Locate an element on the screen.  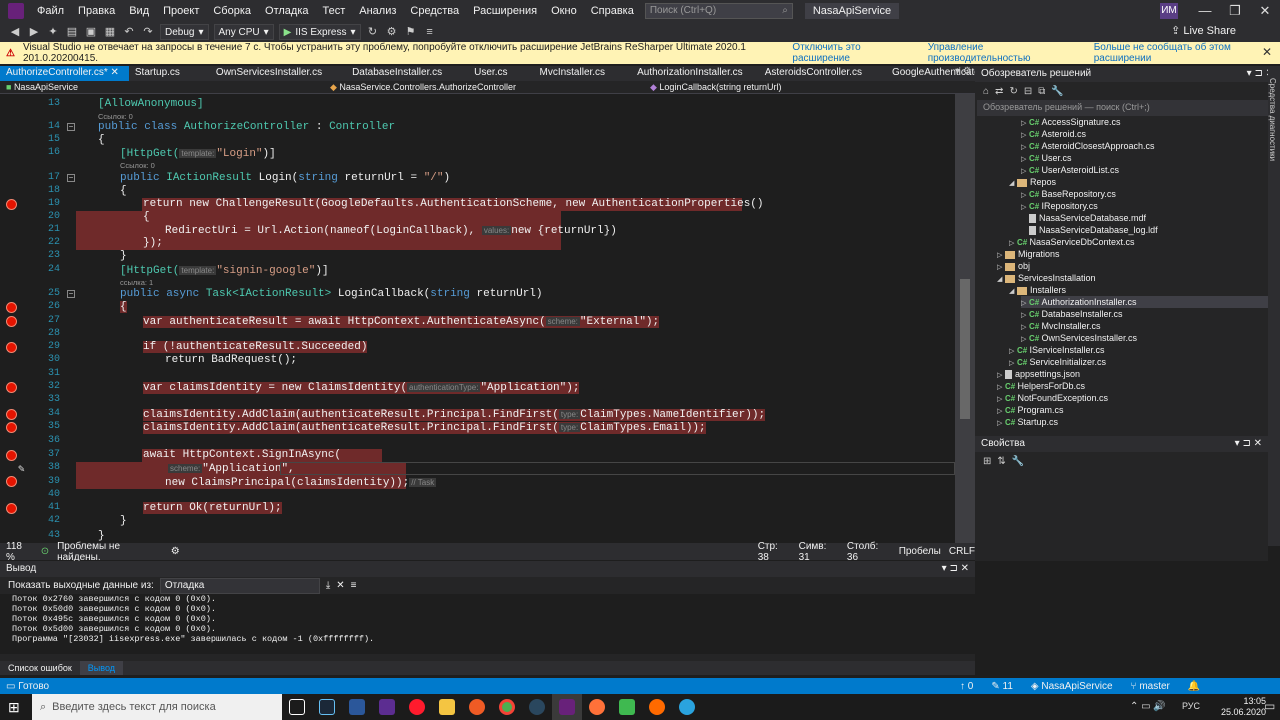
tree-item: ▷ C# ServiceInitializer.cs is located at coordinates (1144, 362).